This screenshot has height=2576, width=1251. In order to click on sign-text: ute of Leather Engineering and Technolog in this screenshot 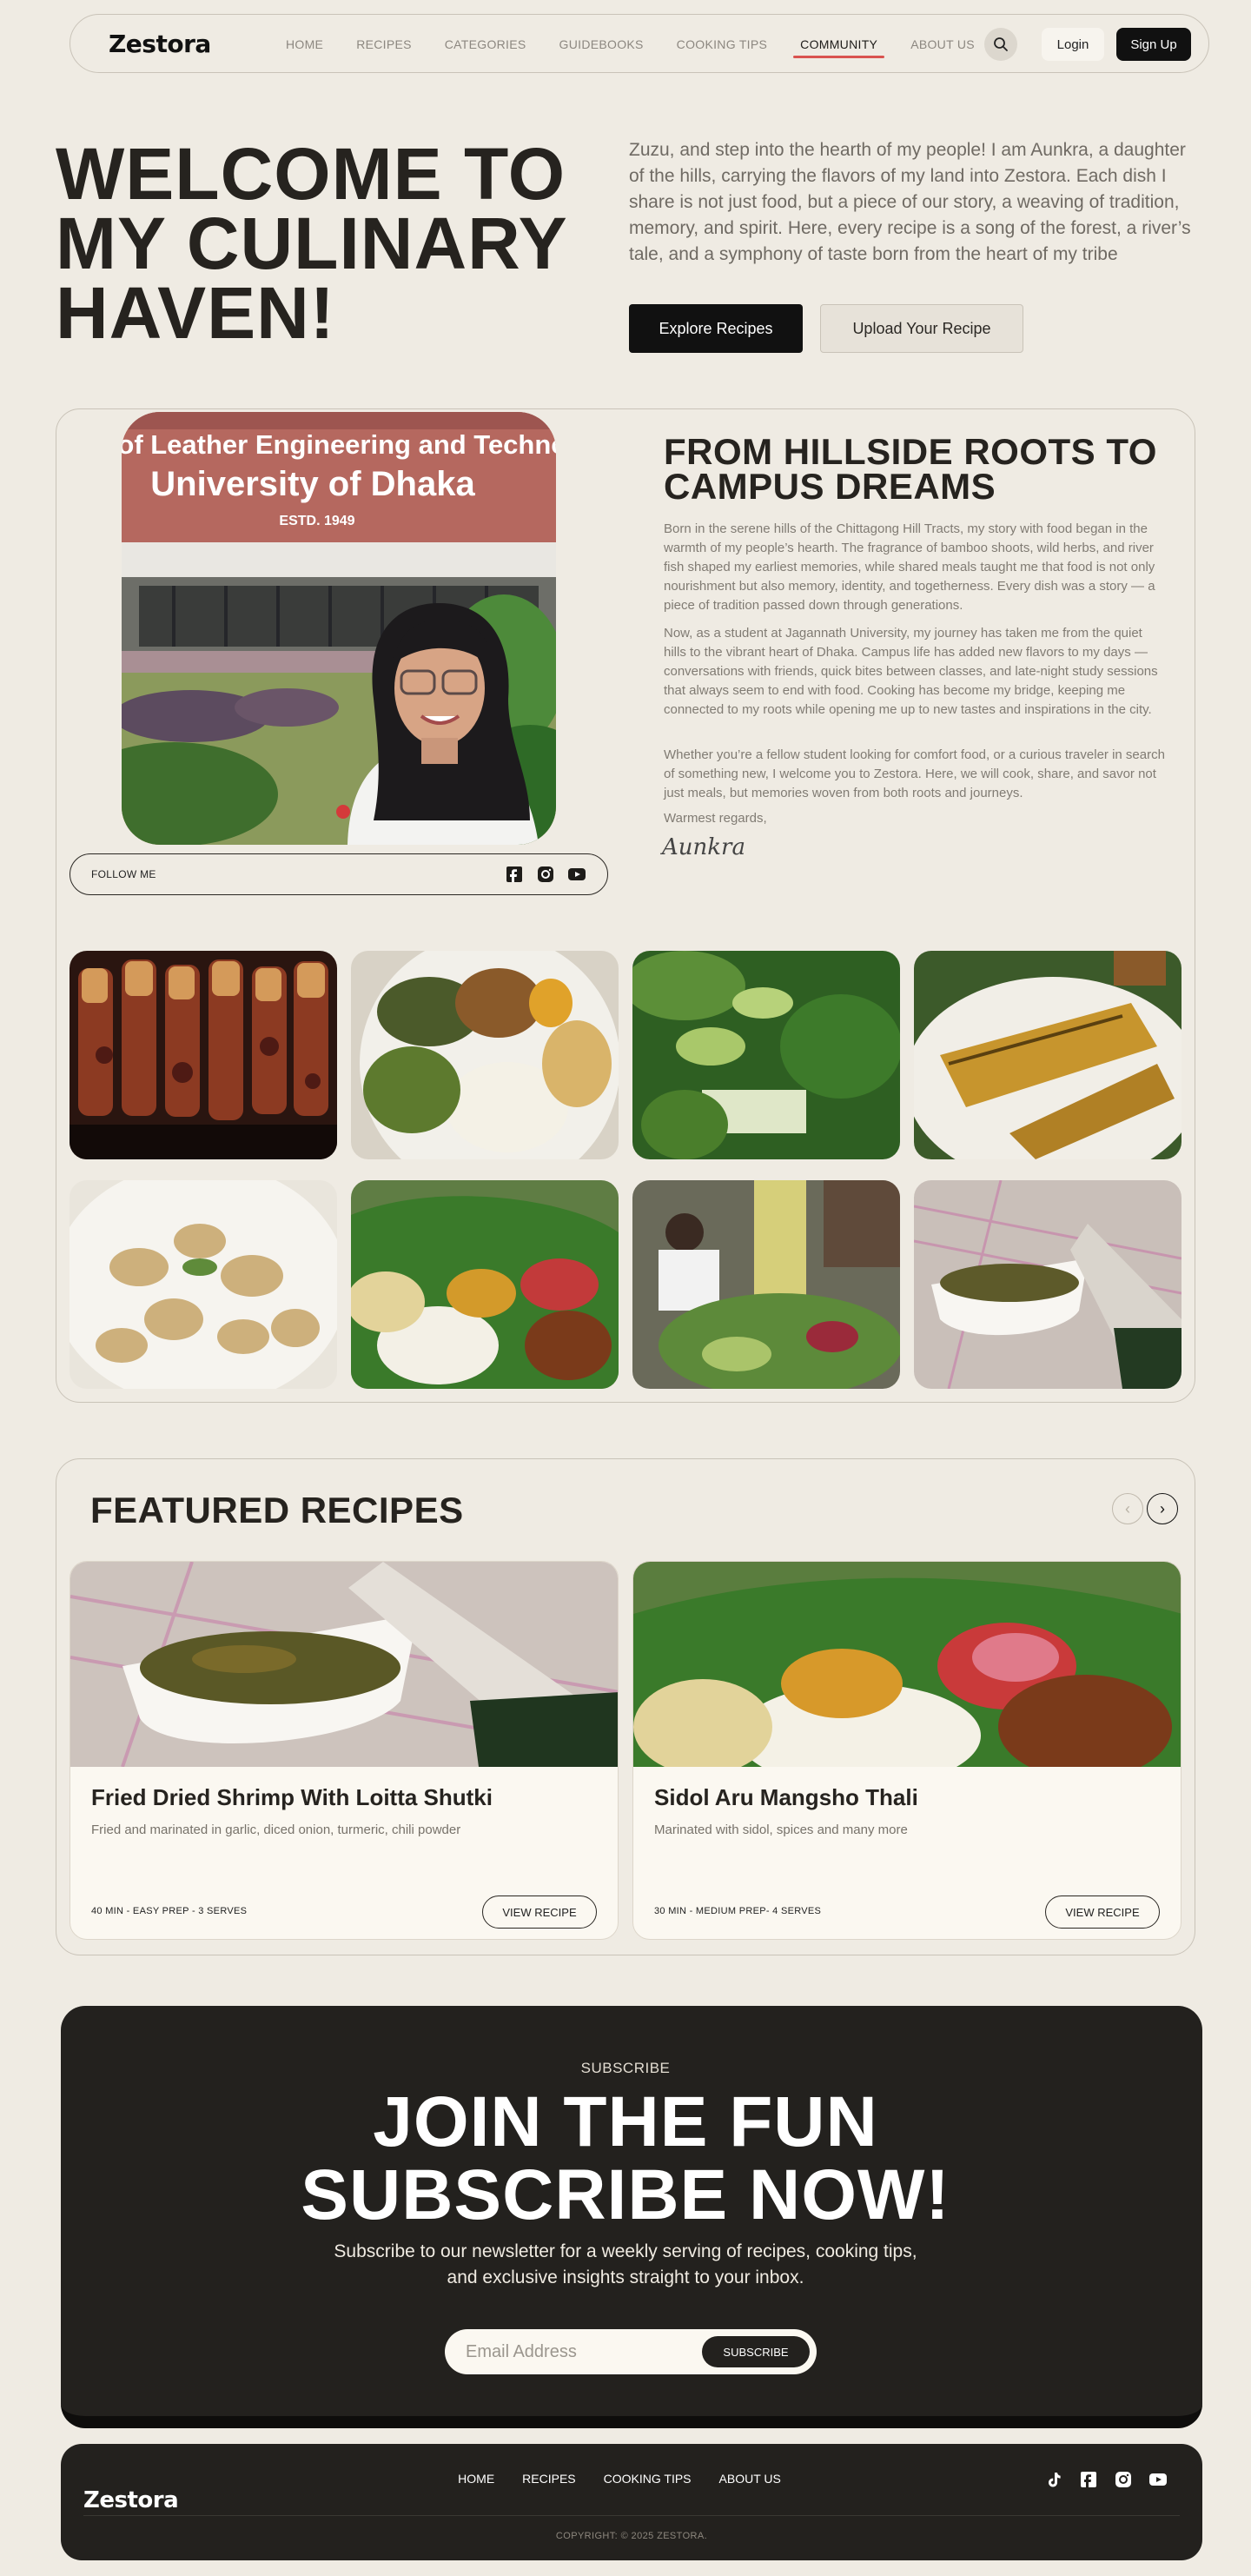, I will do `click(339, 444)`.